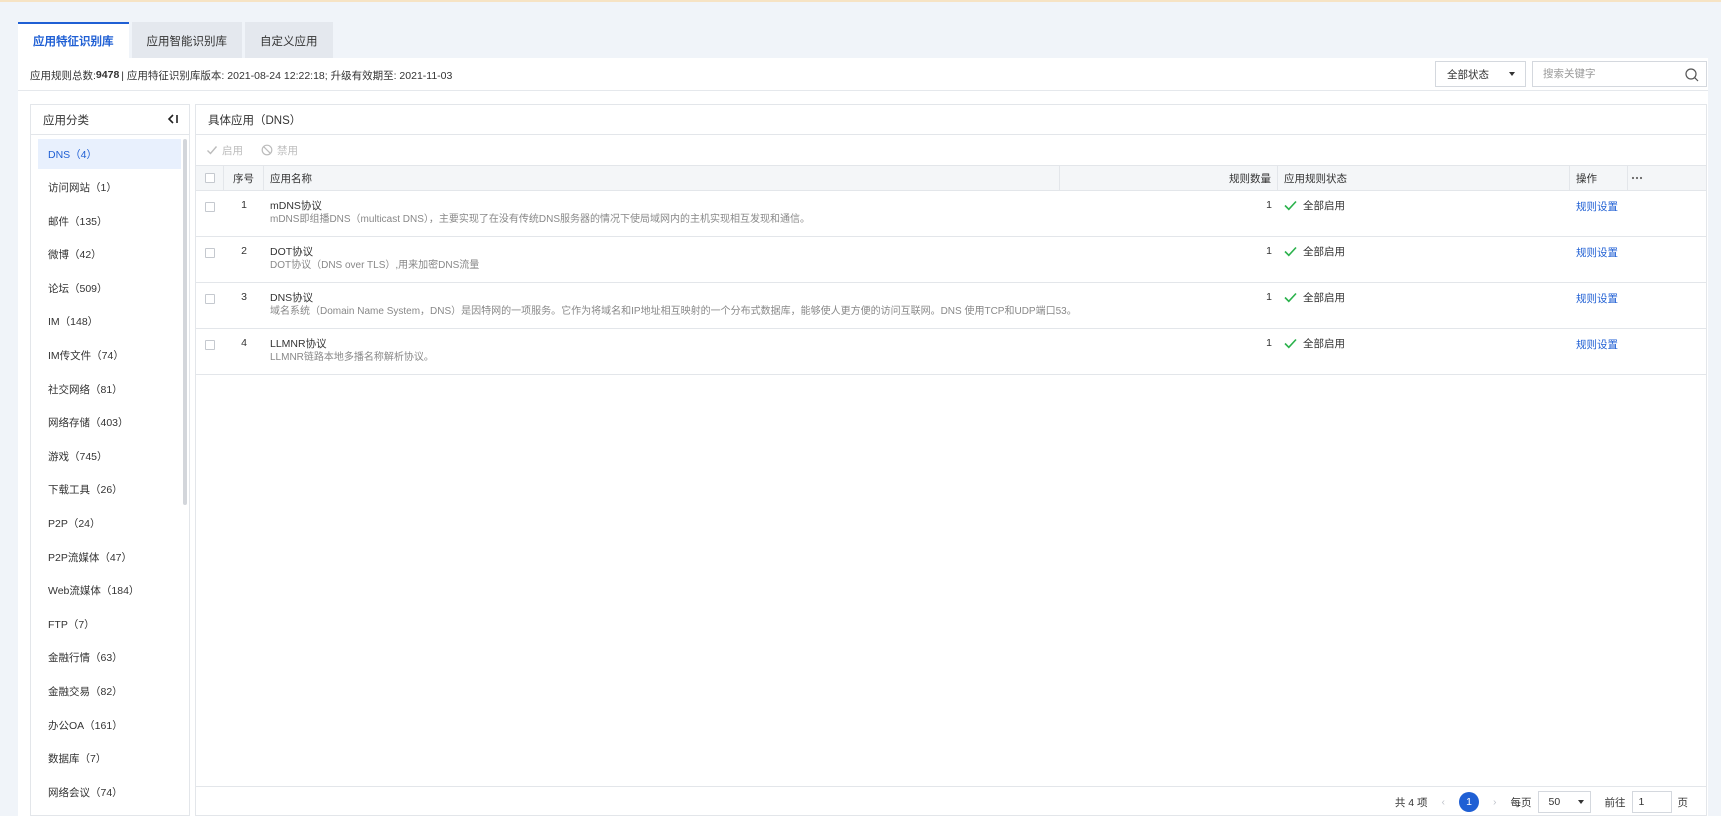 This screenshot has width=1721, height=816. I want to click on goto-page-input, so click(1651, 802).